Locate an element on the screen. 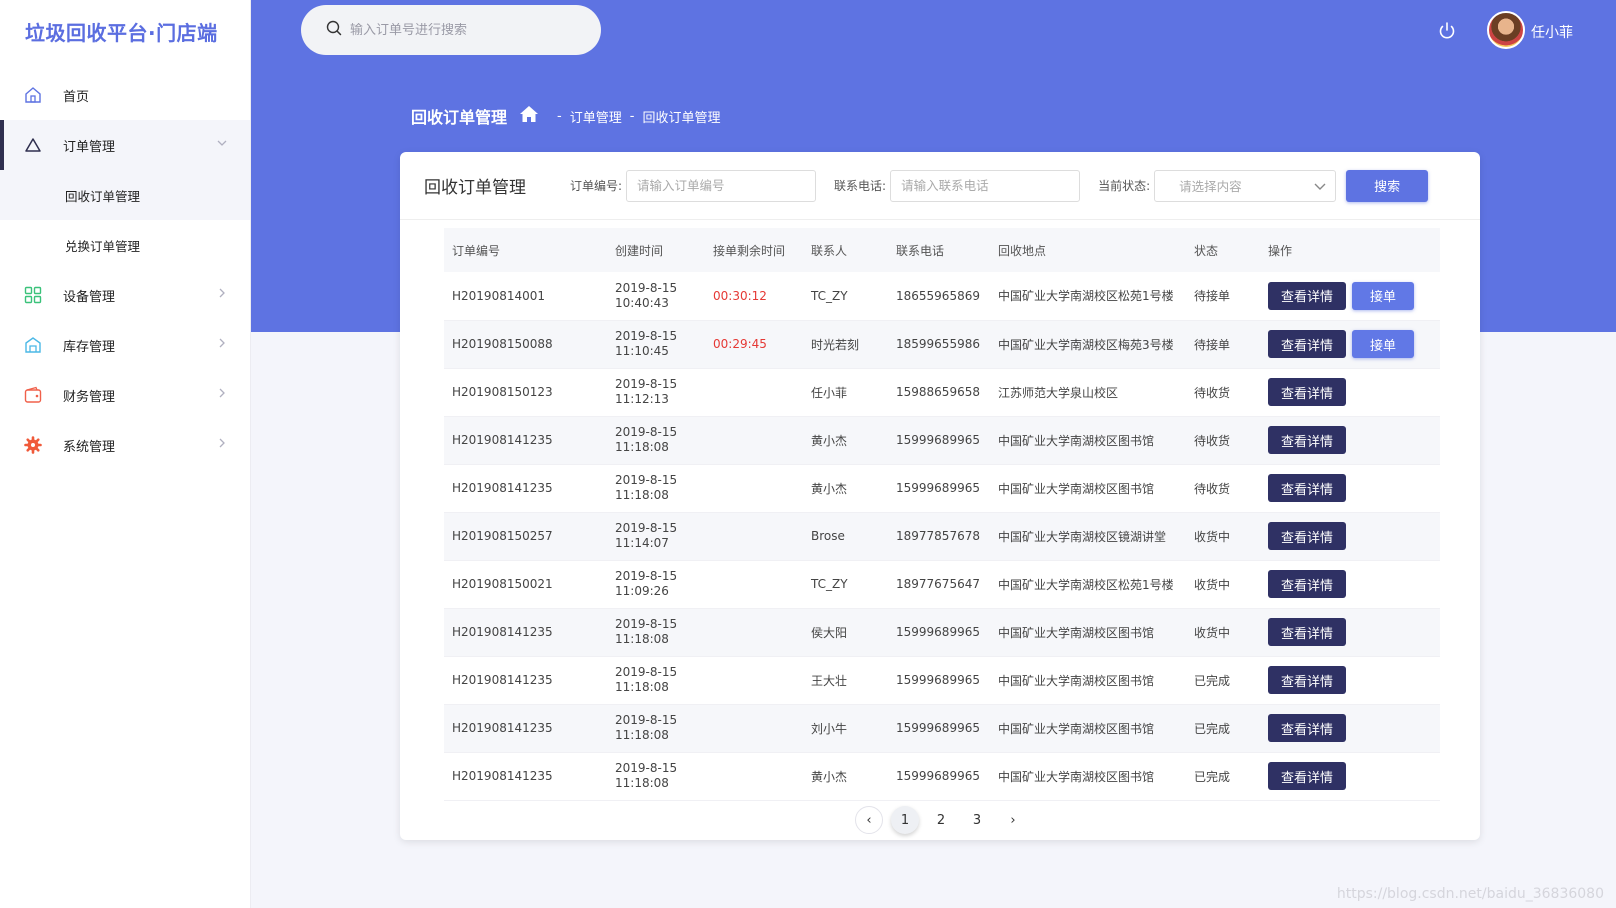  user-name: 任小菲 is located at coordinates (1552, 32).